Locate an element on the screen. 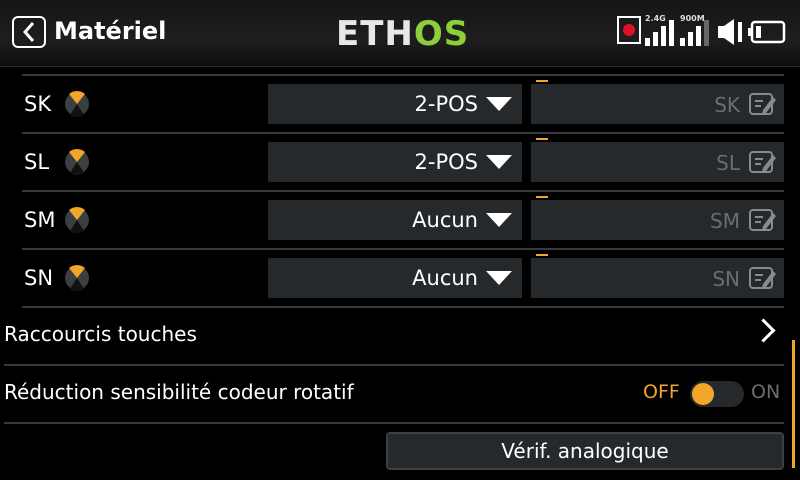 The width and height of the screenshot is (800, 480). switch-row-sl: SL 2-POS SL is located at coordinates (395, 162).